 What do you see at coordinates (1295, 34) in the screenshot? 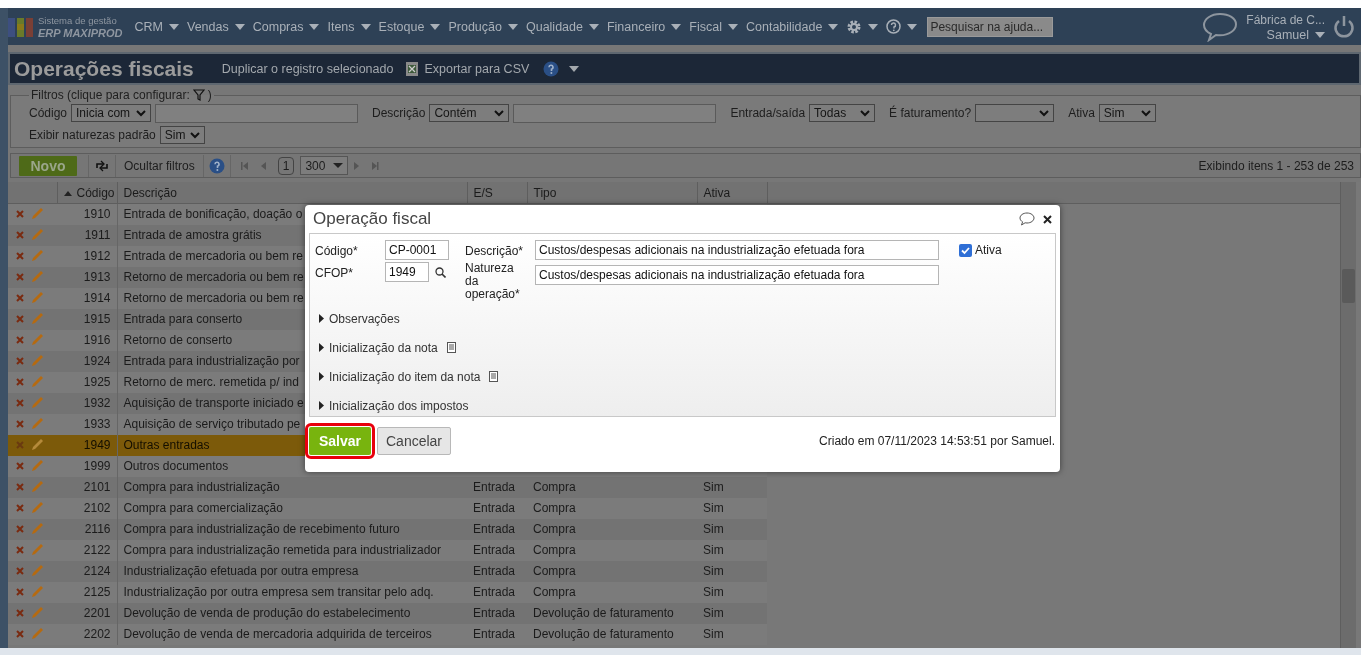
I see `user-menu: Samuel` at bounding box center [1295, 34].